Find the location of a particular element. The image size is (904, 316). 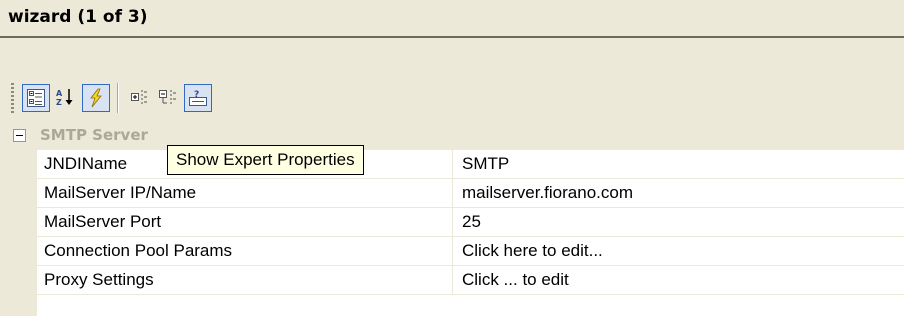

panel-title-bar: wizard (1 of 3) is located at coordinates (452, 19).